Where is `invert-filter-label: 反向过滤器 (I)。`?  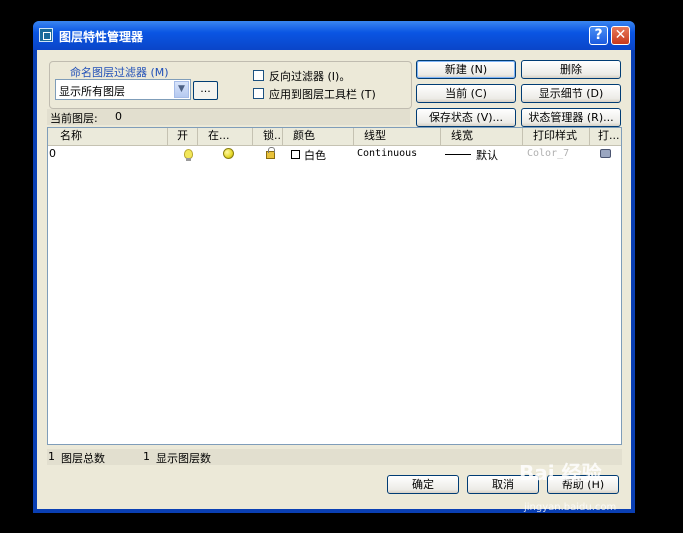
invert-filter-label: 反向过滤器 (I)。 is located at coordinates (310, 76).